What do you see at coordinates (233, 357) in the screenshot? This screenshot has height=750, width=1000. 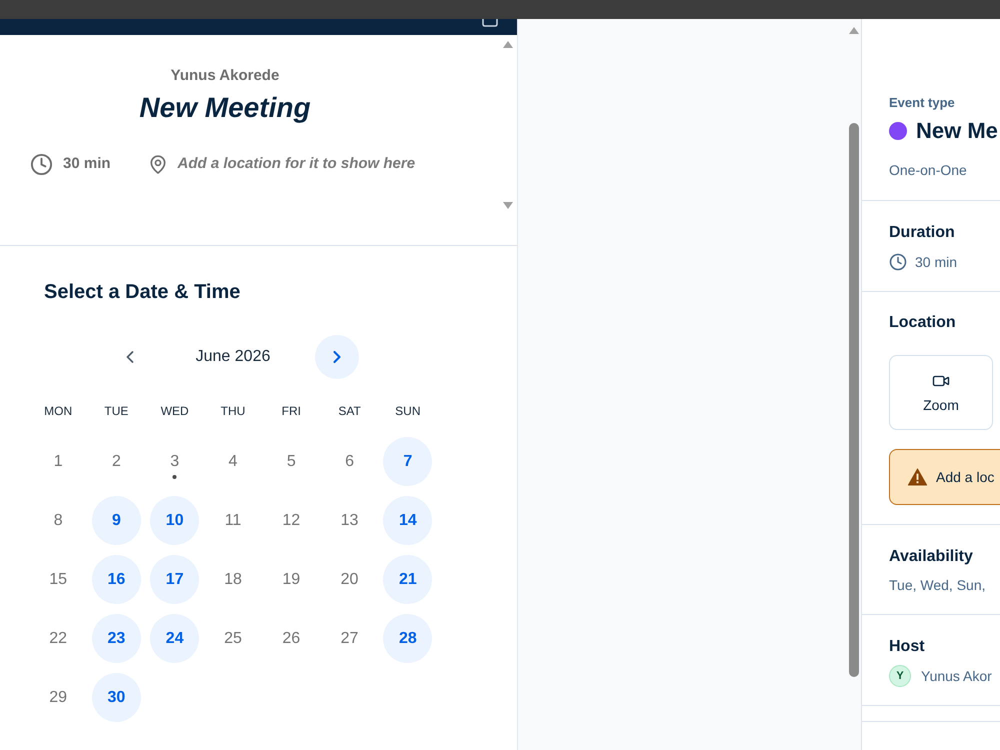 I see `month-label: June 2026` at bounding box center [233, 357].